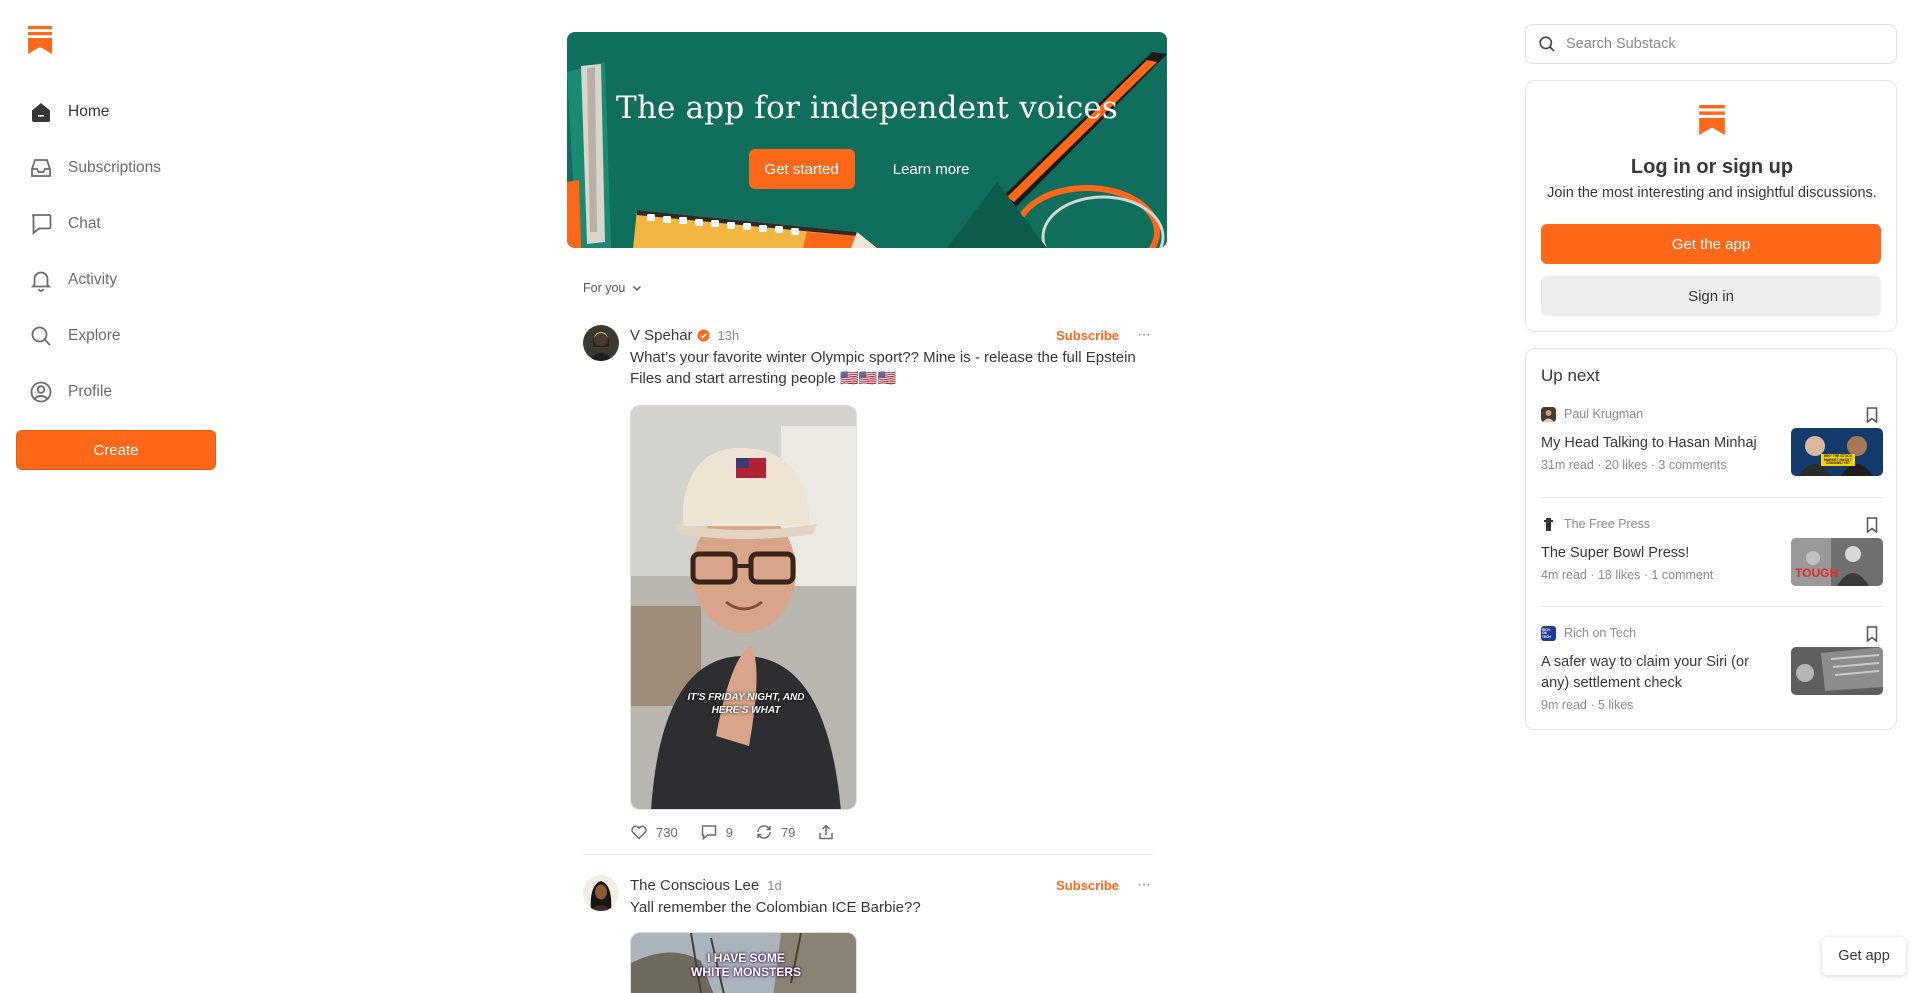 The width and height of the screenshot is (1920, 993). What do you see at coordinates (728, 335) in the screenshot?
I see `post-time: 13h` at bounding box center [728, 335].